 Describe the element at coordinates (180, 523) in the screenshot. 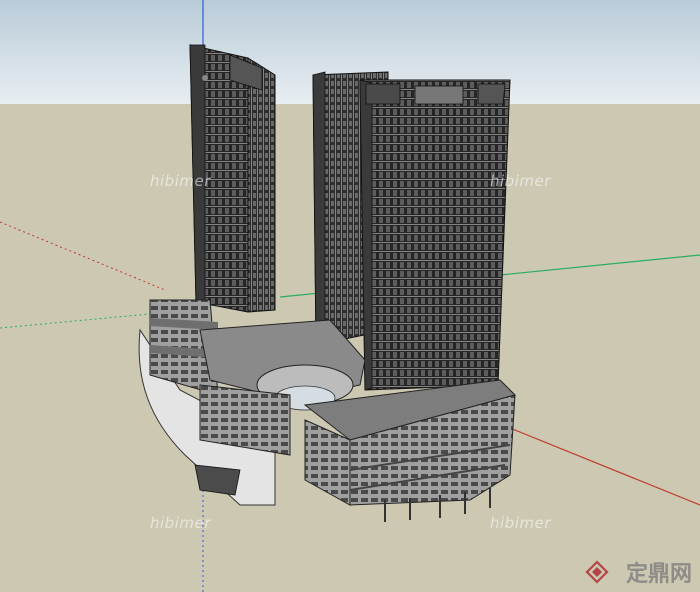

I see `watermark-3: hibimer` at that location.